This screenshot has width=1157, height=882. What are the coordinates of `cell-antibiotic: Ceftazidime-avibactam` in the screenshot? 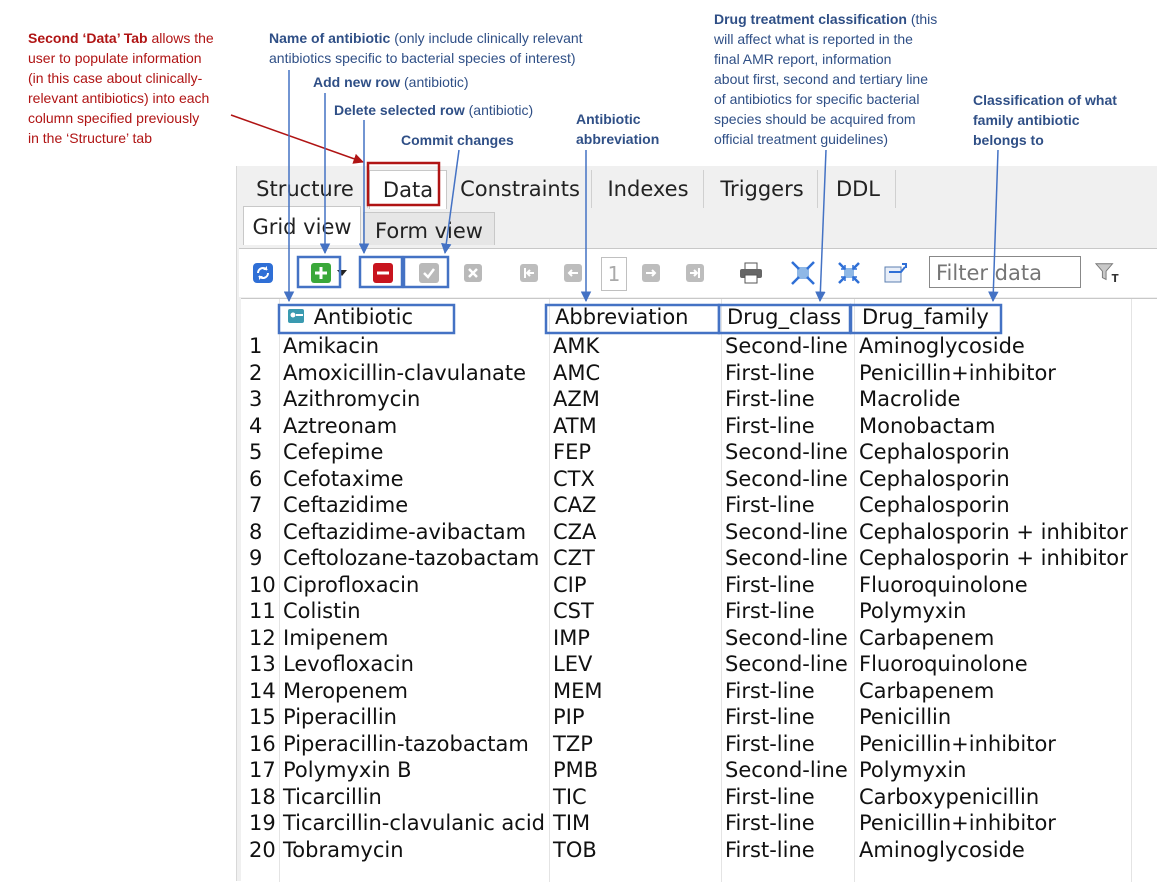 It's located at (404, 532).